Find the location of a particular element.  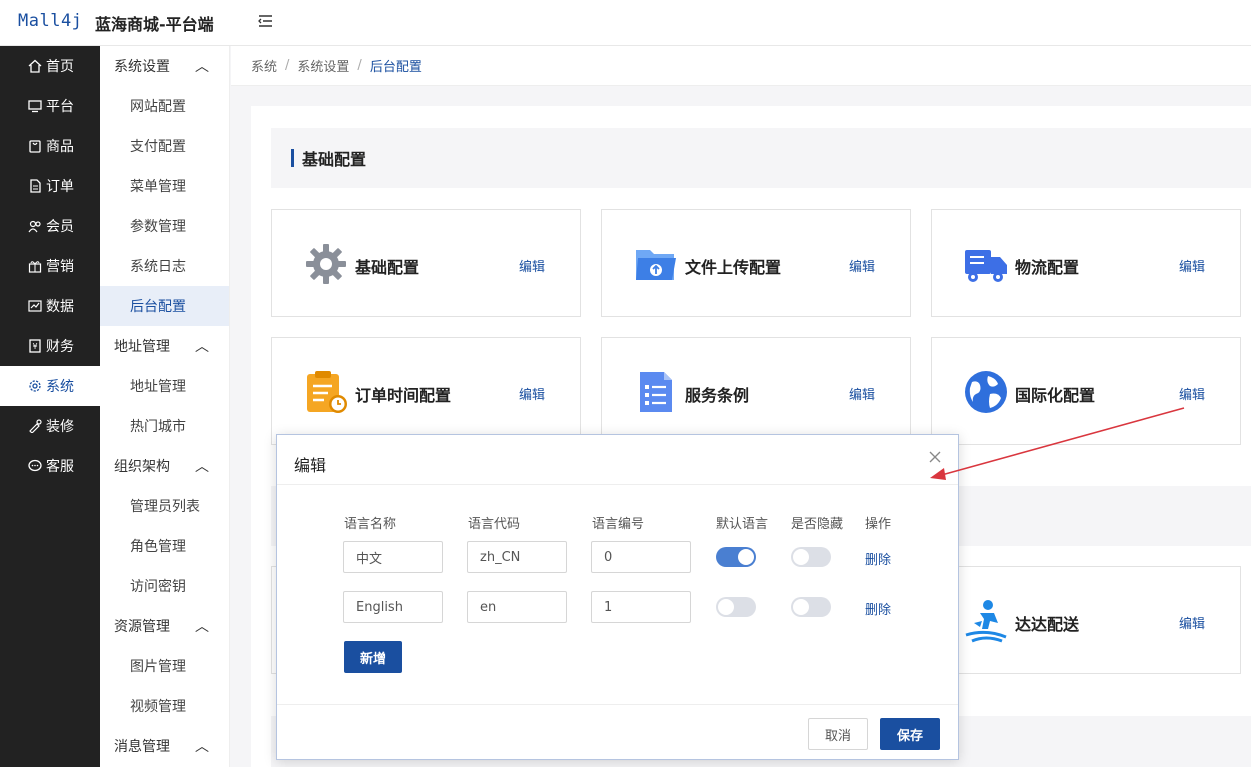

nav-item-service: 客服 is located at coordinates (50, 466).